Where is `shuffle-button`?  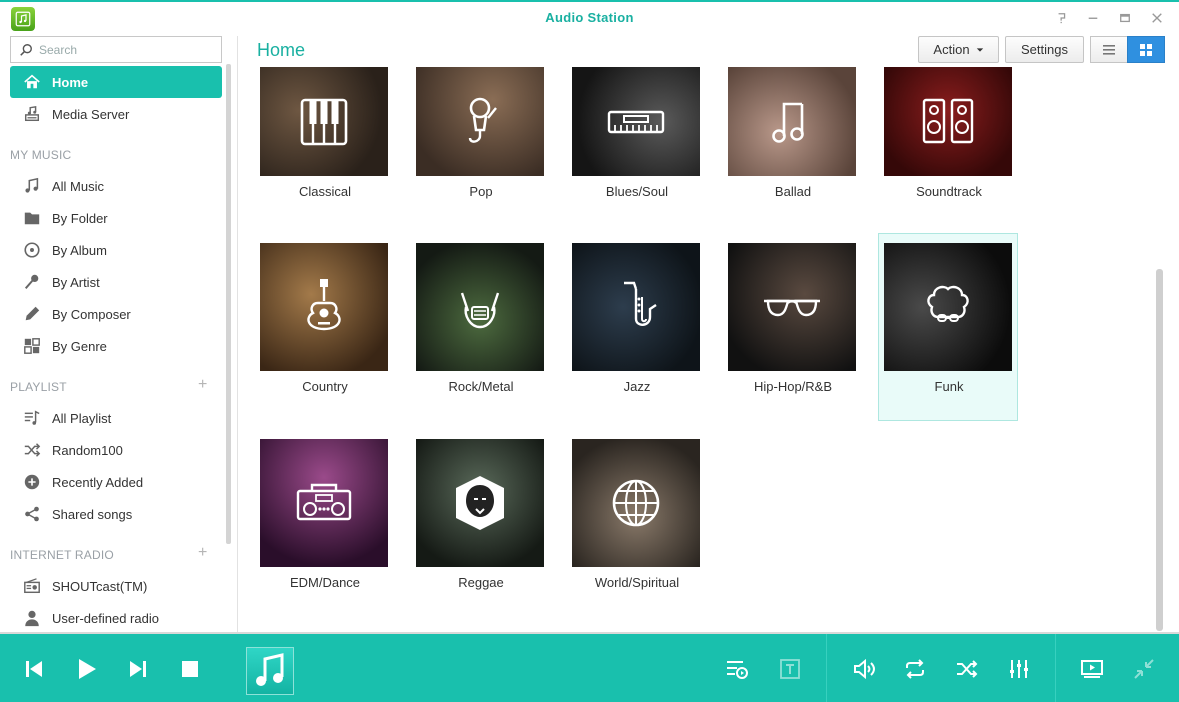
shuffle-button is located at coordinates (967, 669).